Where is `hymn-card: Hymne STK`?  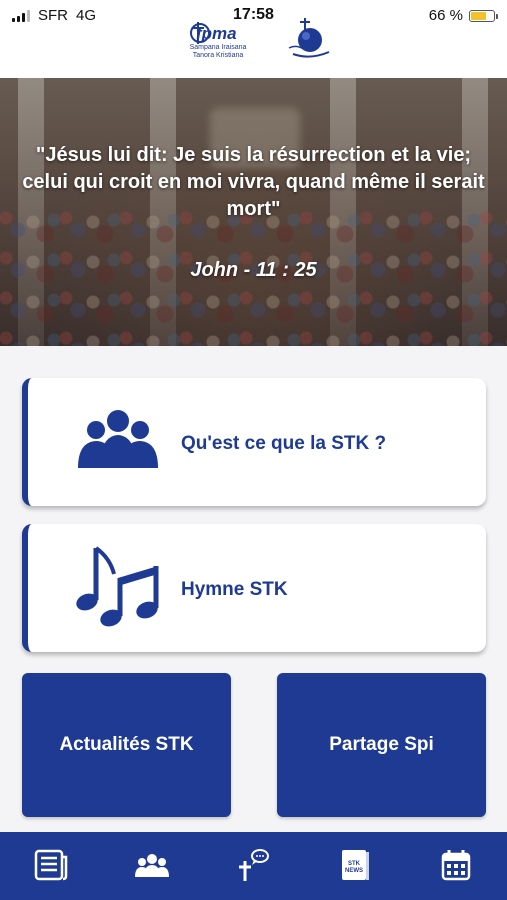
hymn-card: Hymne STK is located at coordinates (254, 588).